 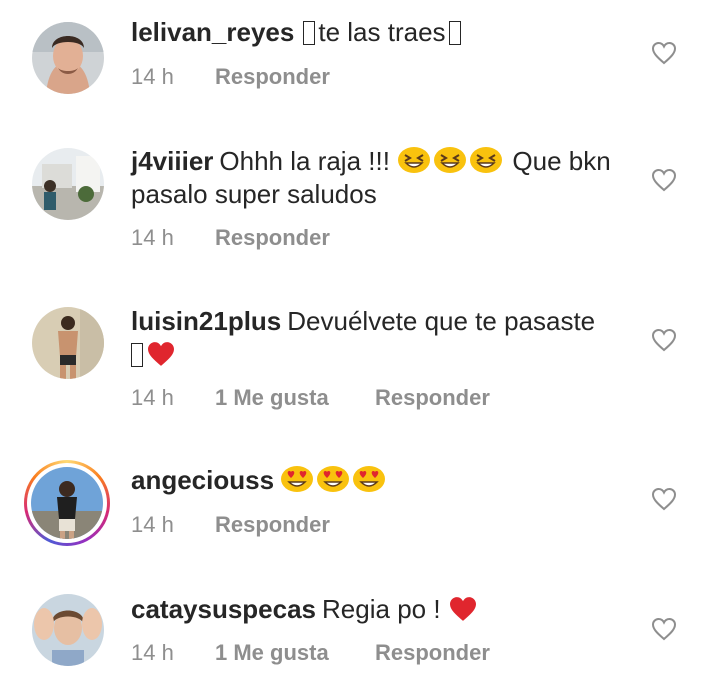 I want to click on comment-text: luisin21plus Devuélvete que te pasaste, so click(x=381, y=338).